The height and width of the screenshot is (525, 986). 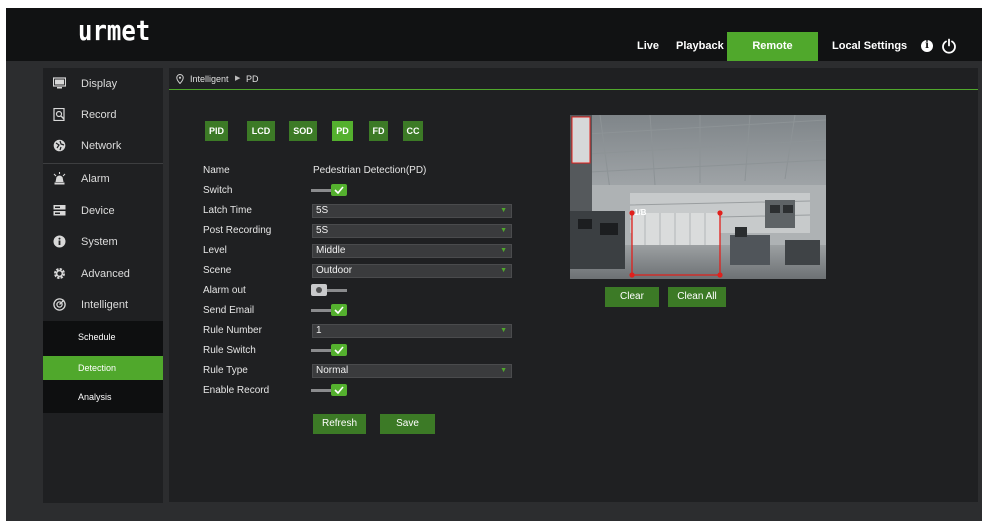 I want to click on level-value: Middle, so click(x=331, y=250).